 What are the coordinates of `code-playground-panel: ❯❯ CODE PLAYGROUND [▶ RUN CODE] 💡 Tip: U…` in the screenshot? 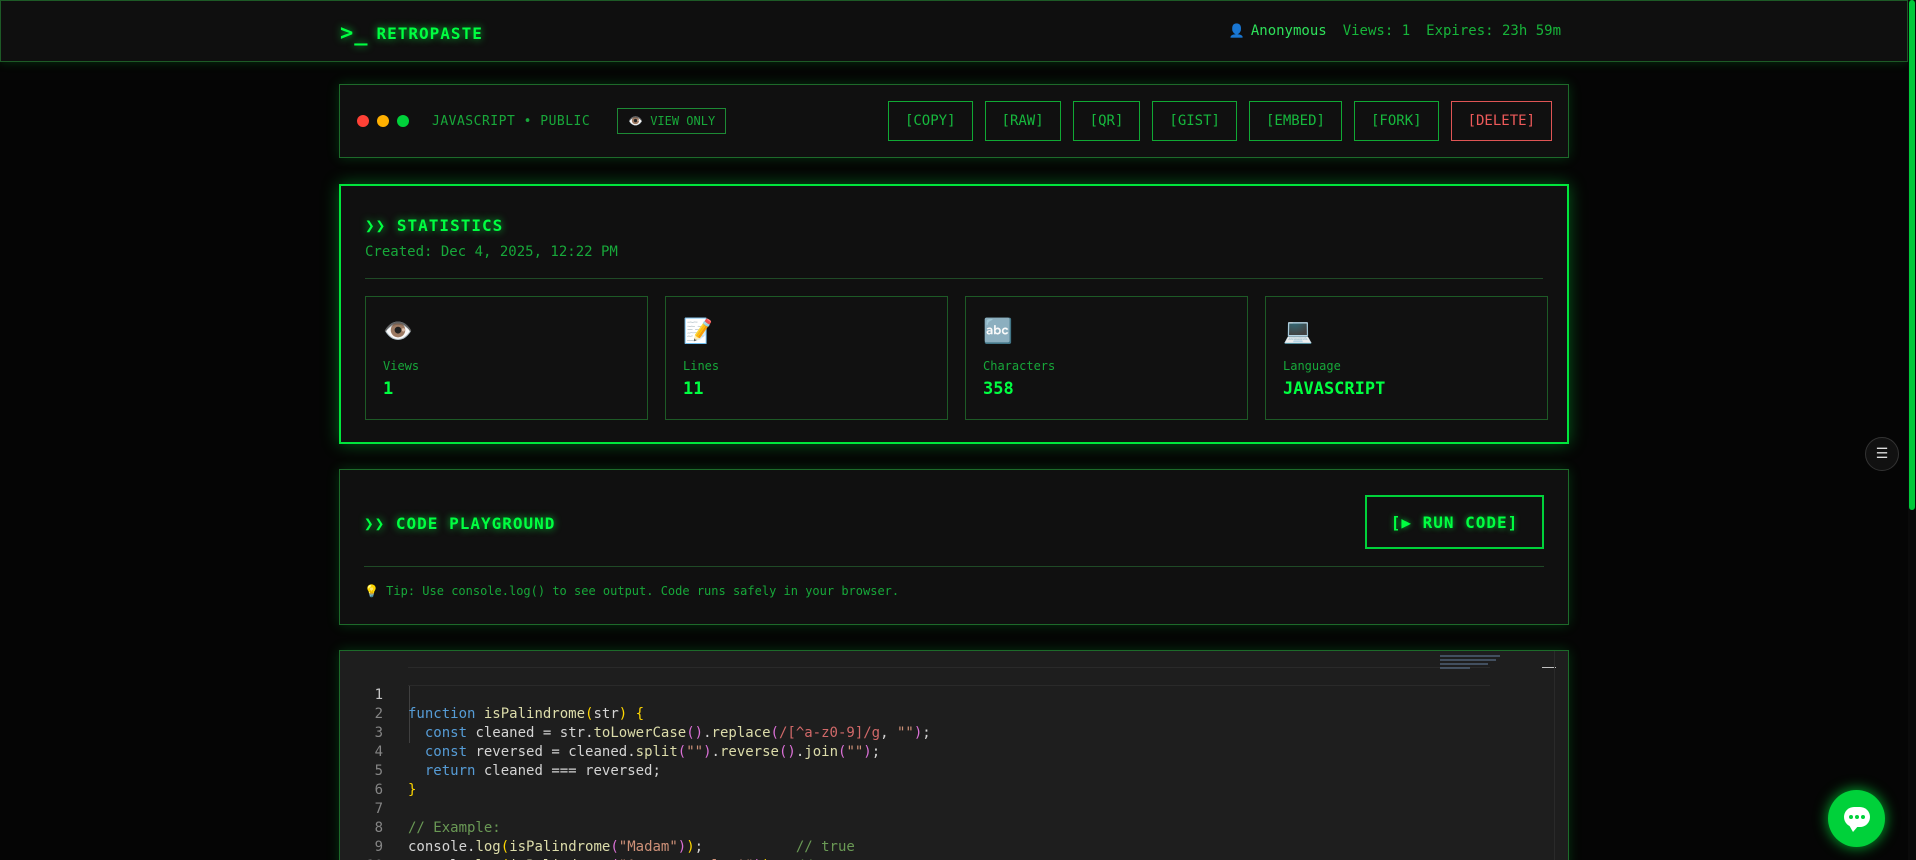 It's located at (954, 547).